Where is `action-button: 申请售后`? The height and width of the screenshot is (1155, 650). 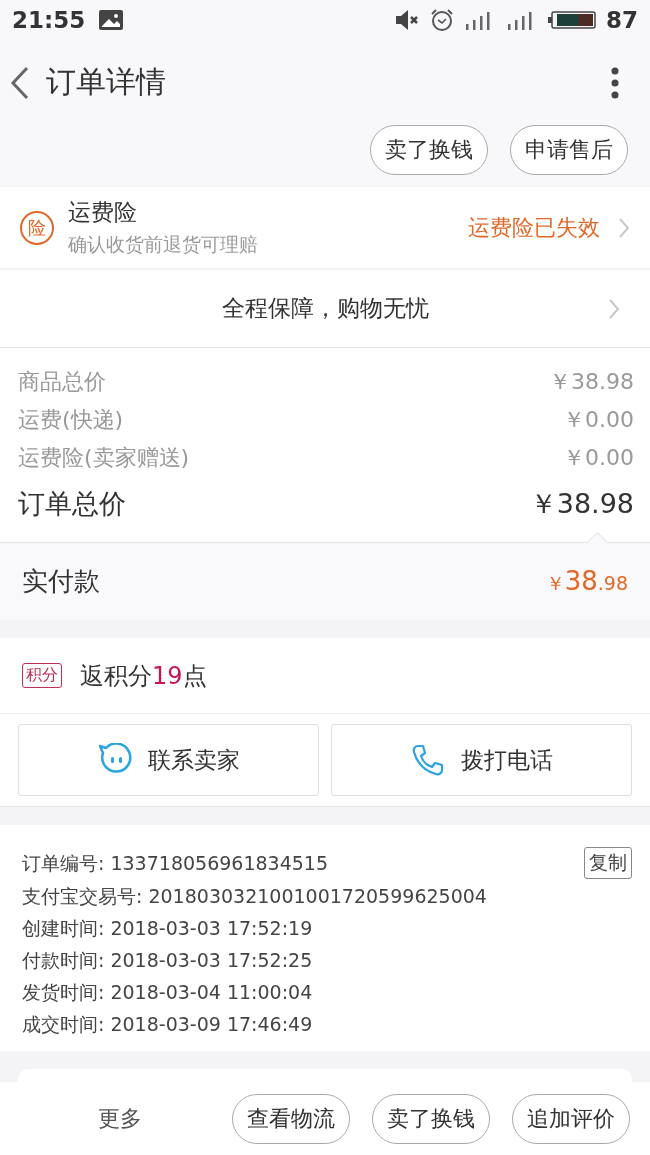 action-button: 申请售后 is located at coordinates (569, 150).